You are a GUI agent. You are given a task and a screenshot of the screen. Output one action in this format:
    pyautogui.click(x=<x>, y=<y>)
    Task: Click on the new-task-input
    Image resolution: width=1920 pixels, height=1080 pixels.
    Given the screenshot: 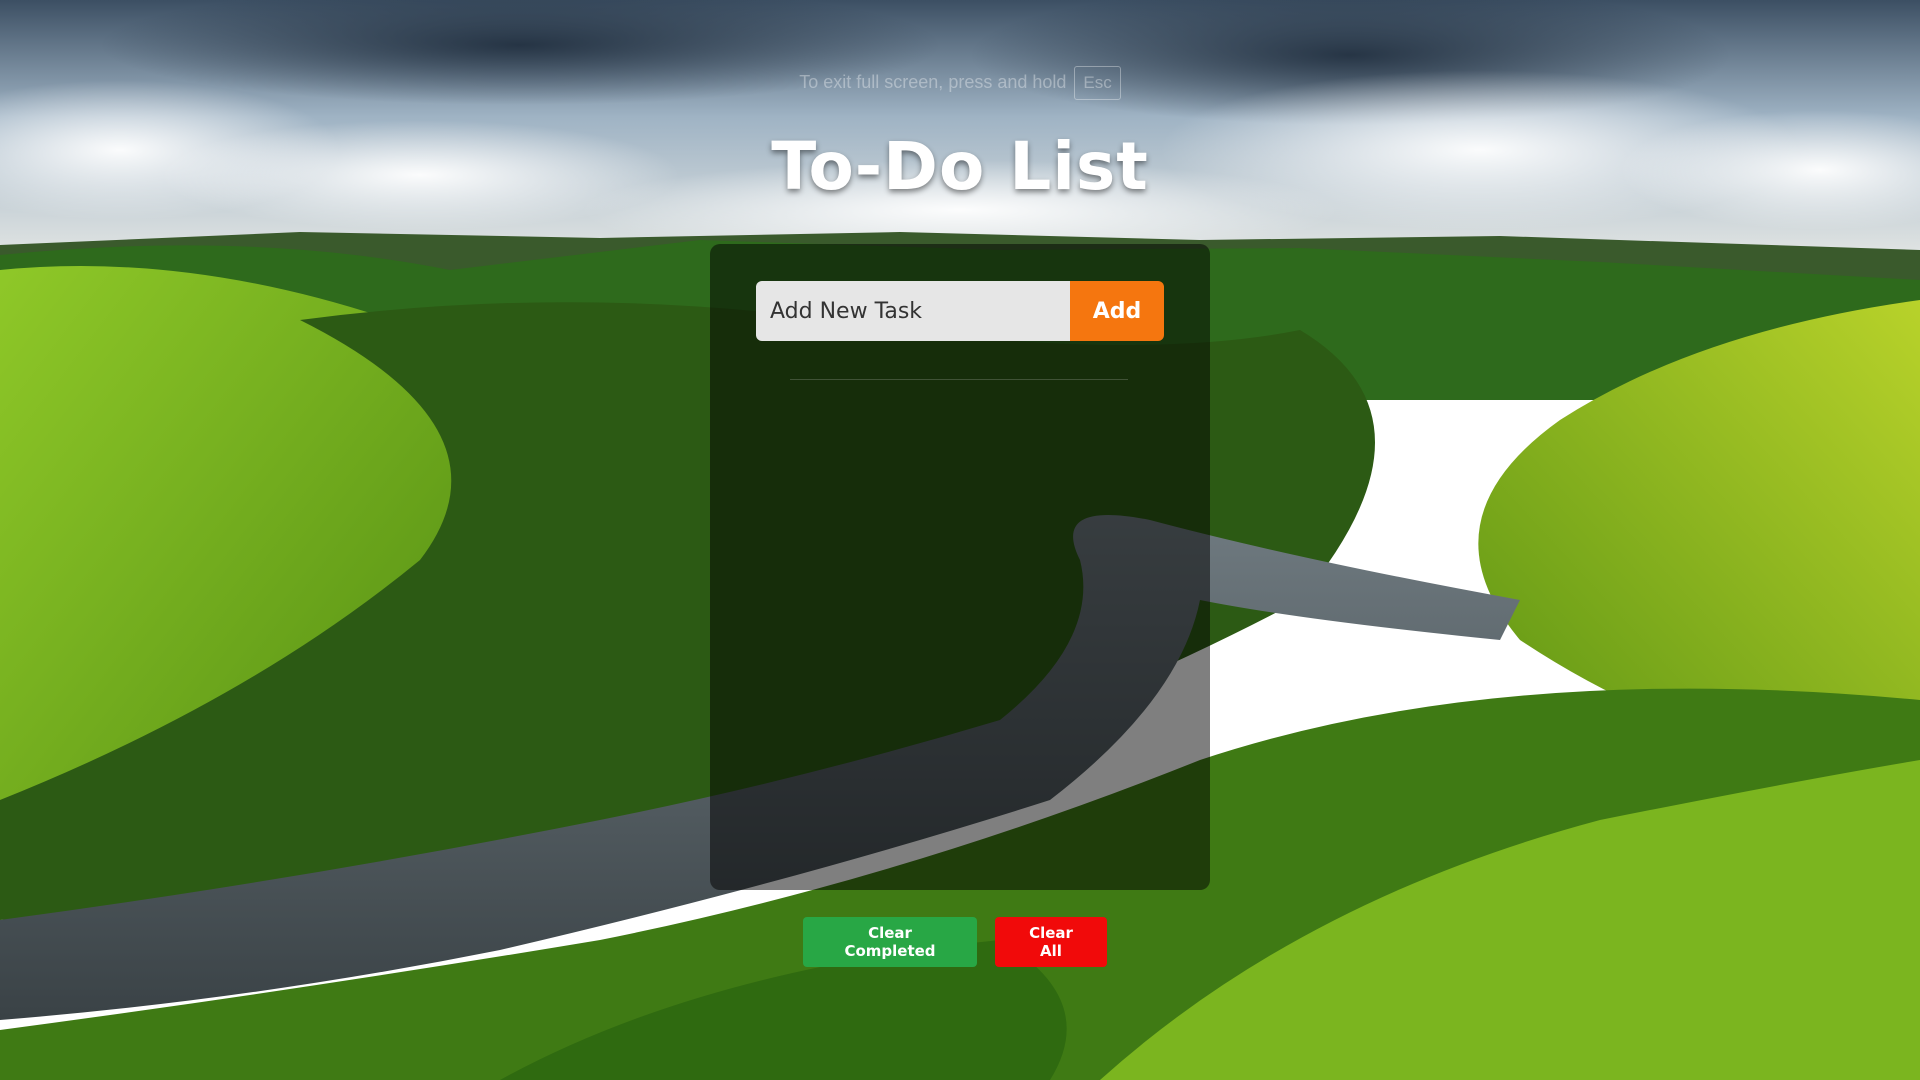 What is the action you would take?
    pyautogui.click(x=913, y=311)
    